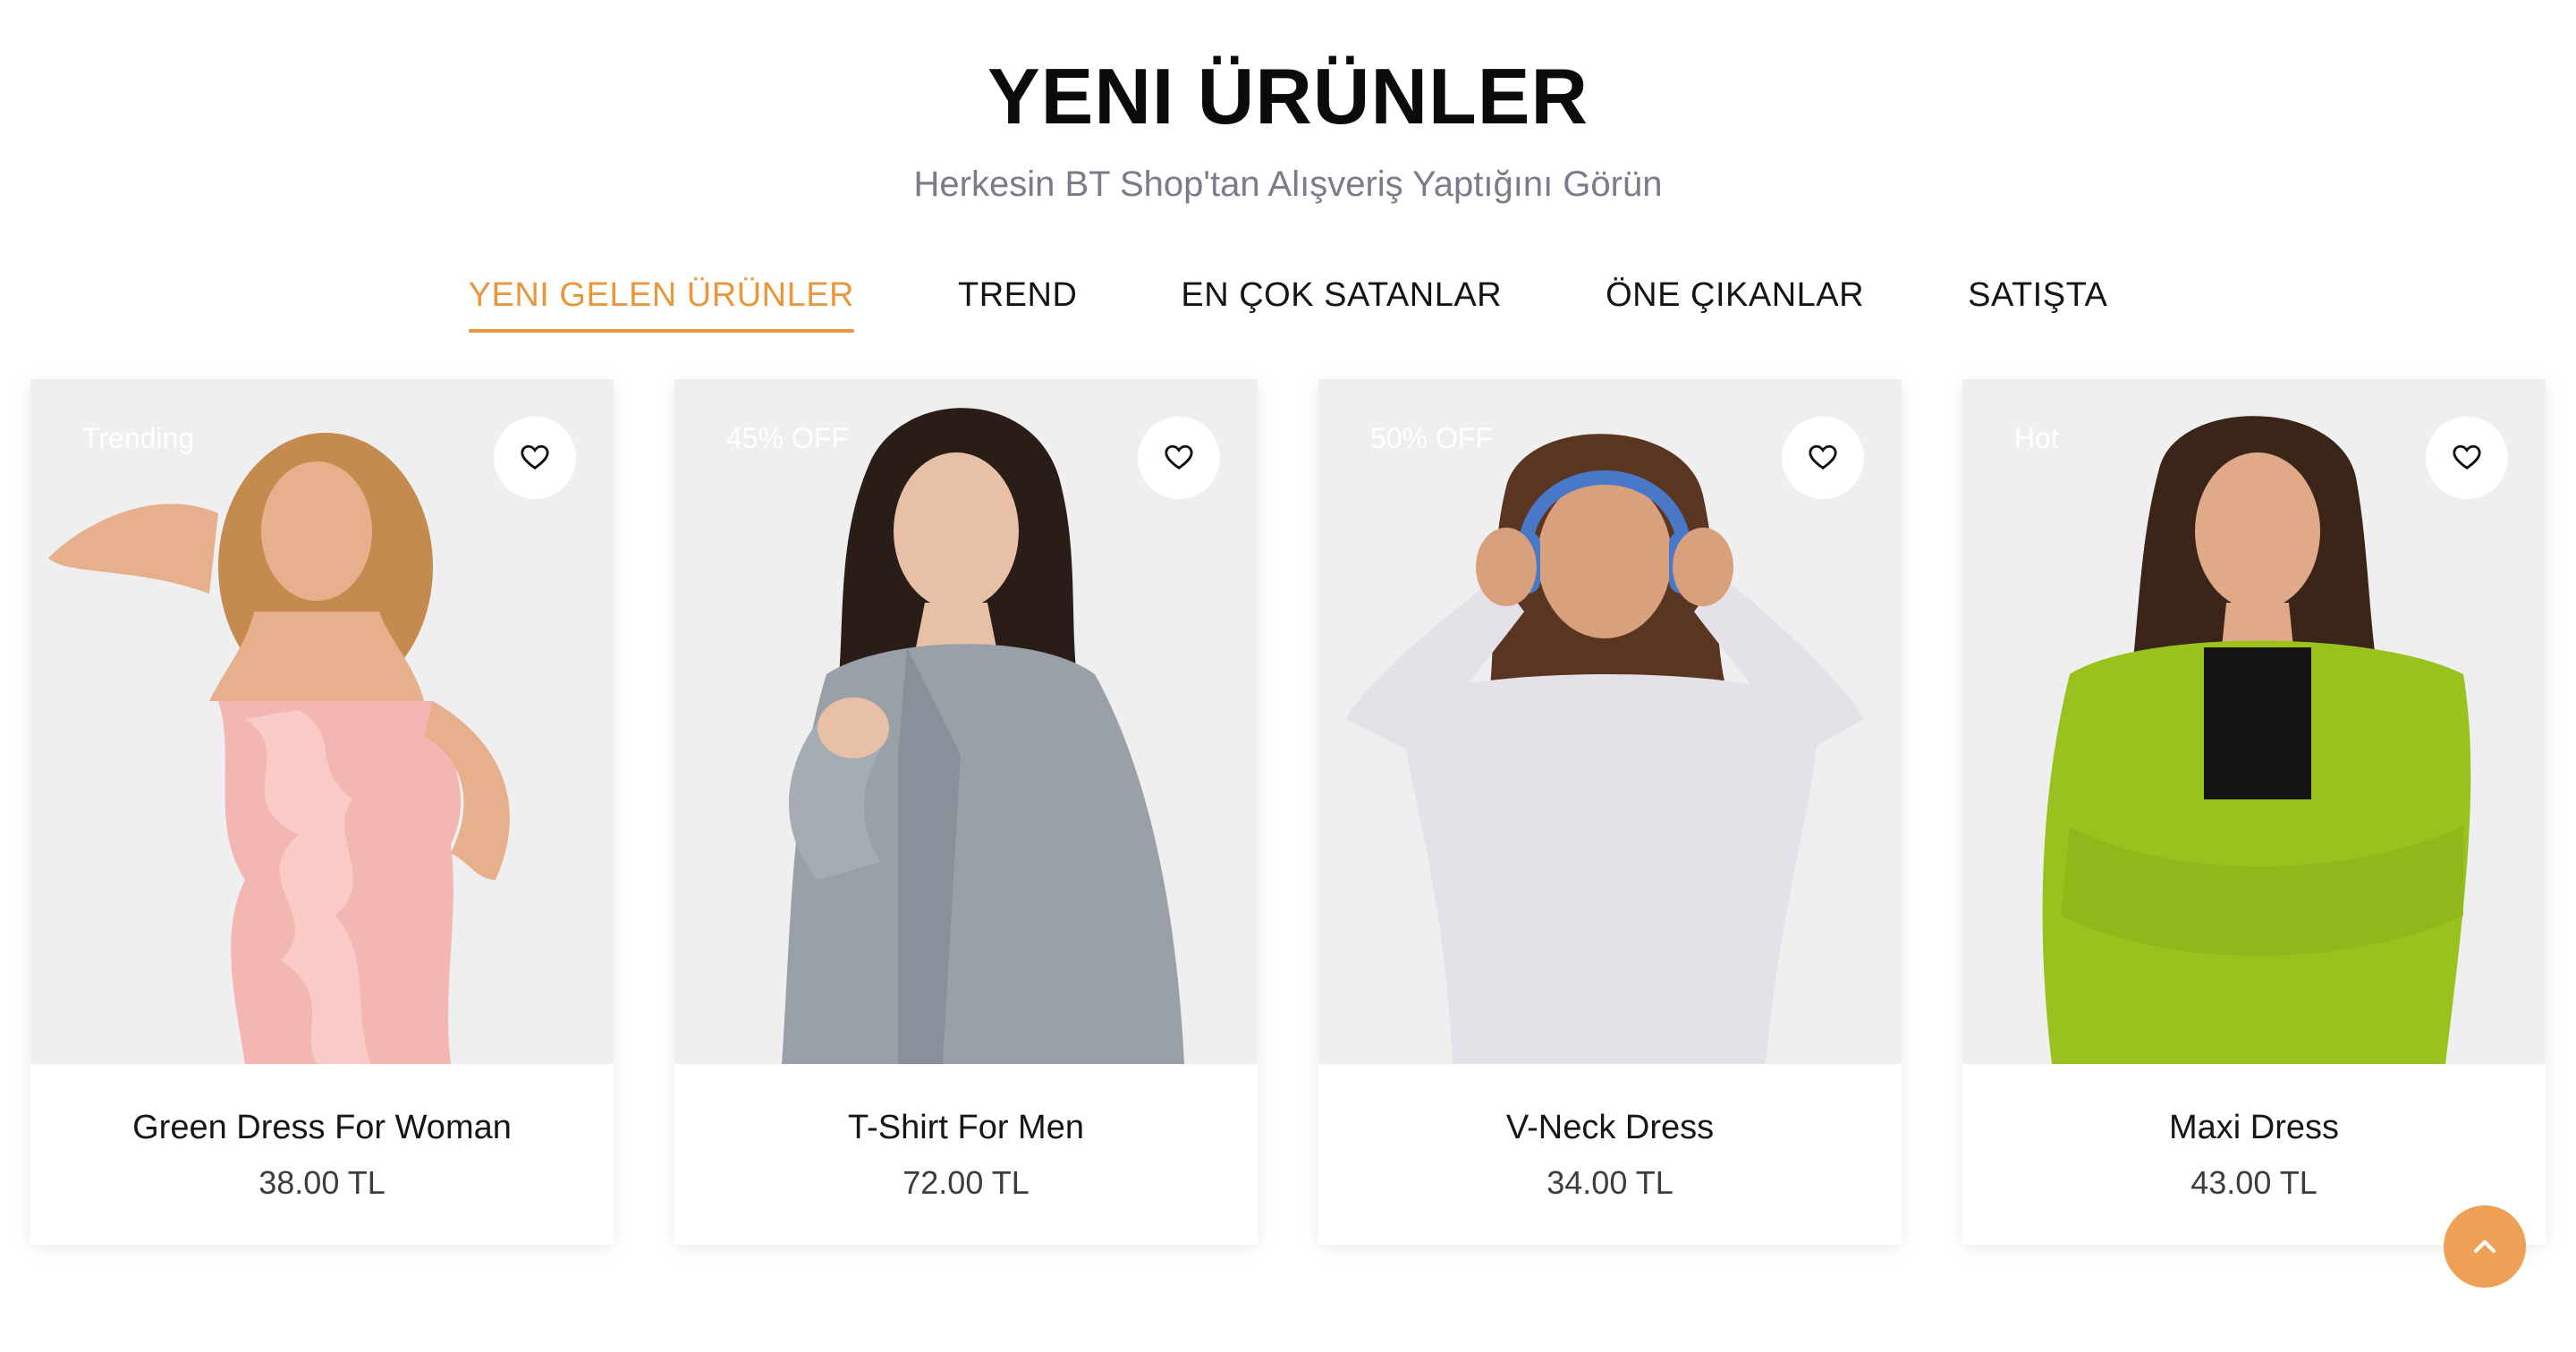 The width and height of the screenshot is (2576, 1352). I want to click on product-image: Hot, so click(2254, 721).